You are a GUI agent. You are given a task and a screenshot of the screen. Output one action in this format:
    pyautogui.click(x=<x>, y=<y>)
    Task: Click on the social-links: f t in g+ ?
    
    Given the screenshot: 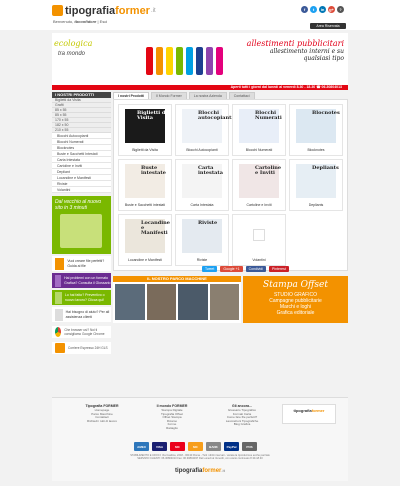 What is the action you would take?
    pyautogui.click(x=322, y=9)
    